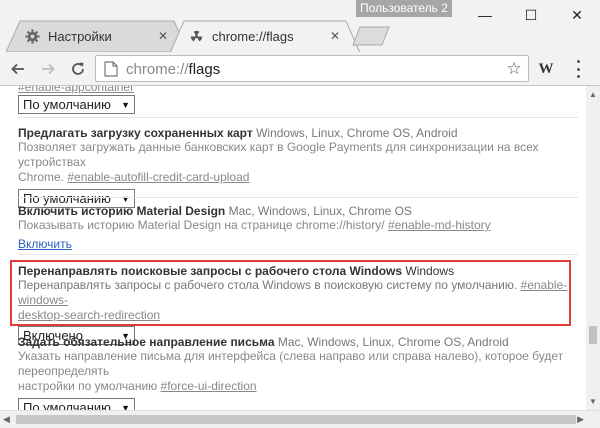 This screenshot has width=600, height=428. I want to click on scroll-right-icon: ▶, so click(580, 419).